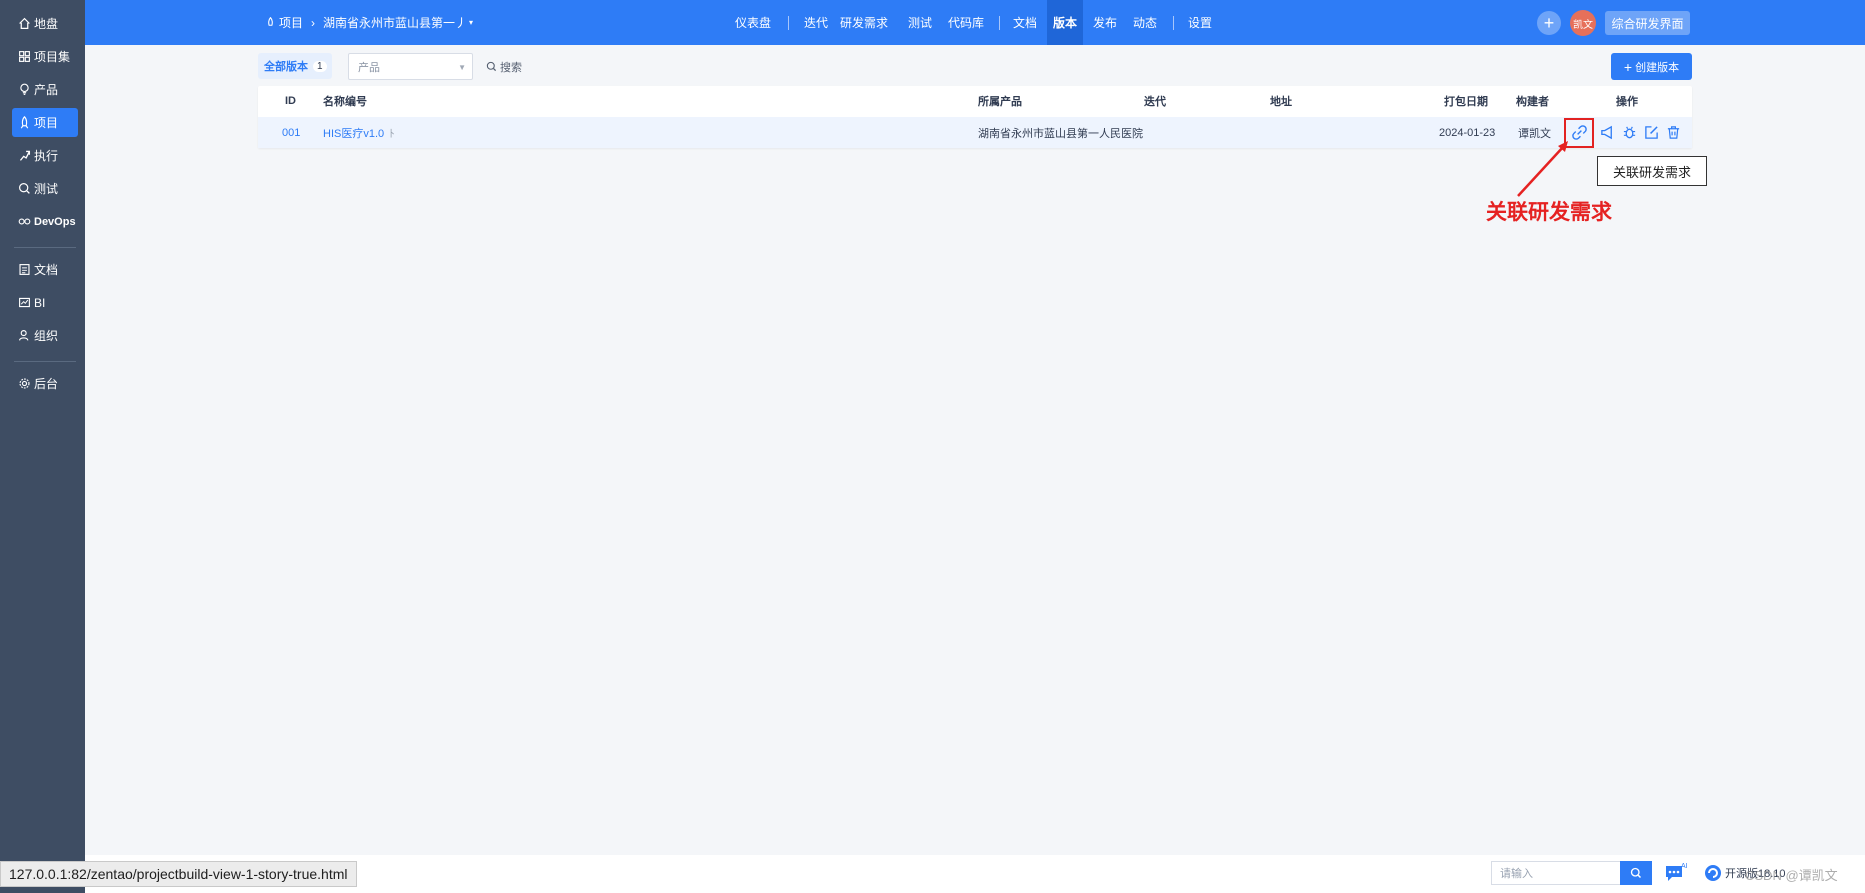 The width and height of the screenshot is (1865, 893). What do you see at coordinates (369, 67) in the screenshot?
I see `product-select-placeholder: 产品` at bounding box center [369, 67].